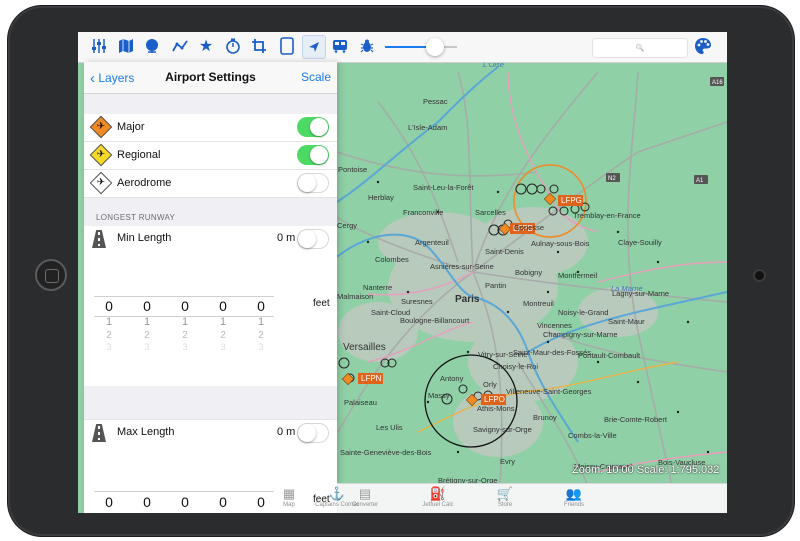 The width and height of the screenshot is (800, 541). Describe the element at coordinates (377, 287) in the screenshot. I see `place-label: Nanterre` at that location.